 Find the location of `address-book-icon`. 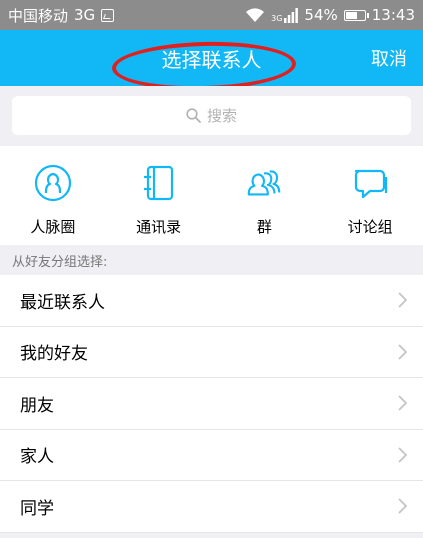

address-book-icon is located at coordinates (159, 183).